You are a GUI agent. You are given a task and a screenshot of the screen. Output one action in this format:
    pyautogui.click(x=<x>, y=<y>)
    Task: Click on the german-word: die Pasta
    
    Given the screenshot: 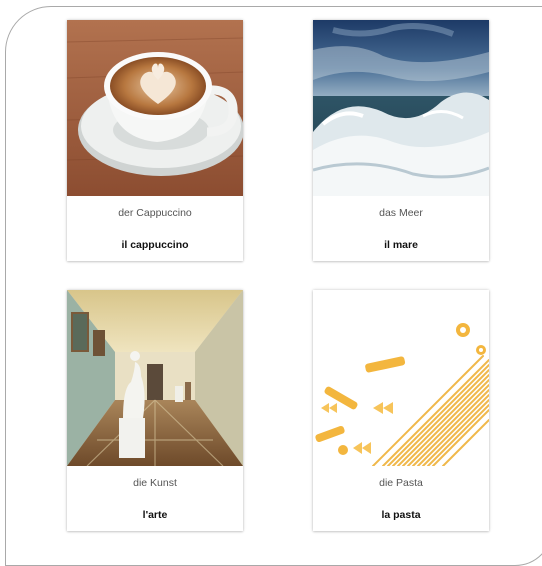 What is the action you would take?
    pyautogui.click(x=401, y=483)
    